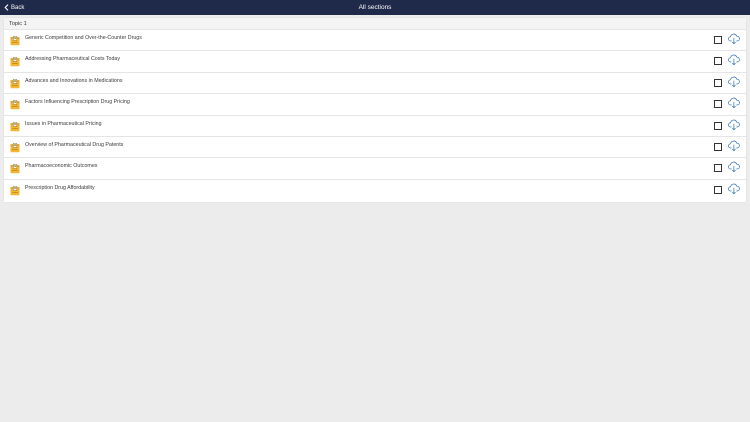 This screenshot has height=422, width=750. Describe the element at coordinates (18, 7) in the screenshot. I see `back-label: Back` at that location.